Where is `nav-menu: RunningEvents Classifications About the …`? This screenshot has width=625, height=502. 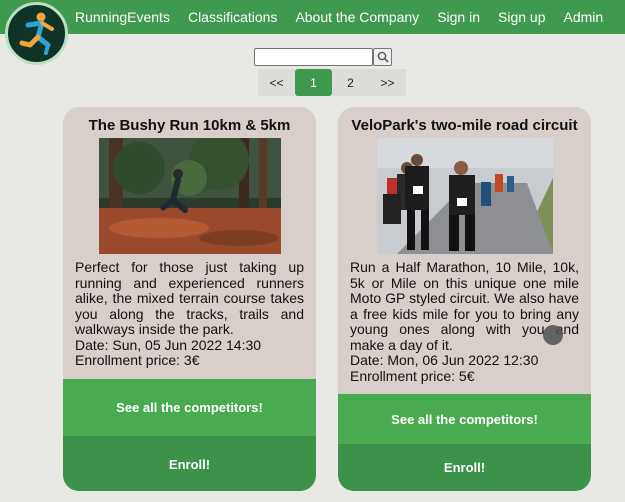 nav-menu: RunningEvents Classifications About the … is located at coordinates (348, 17).